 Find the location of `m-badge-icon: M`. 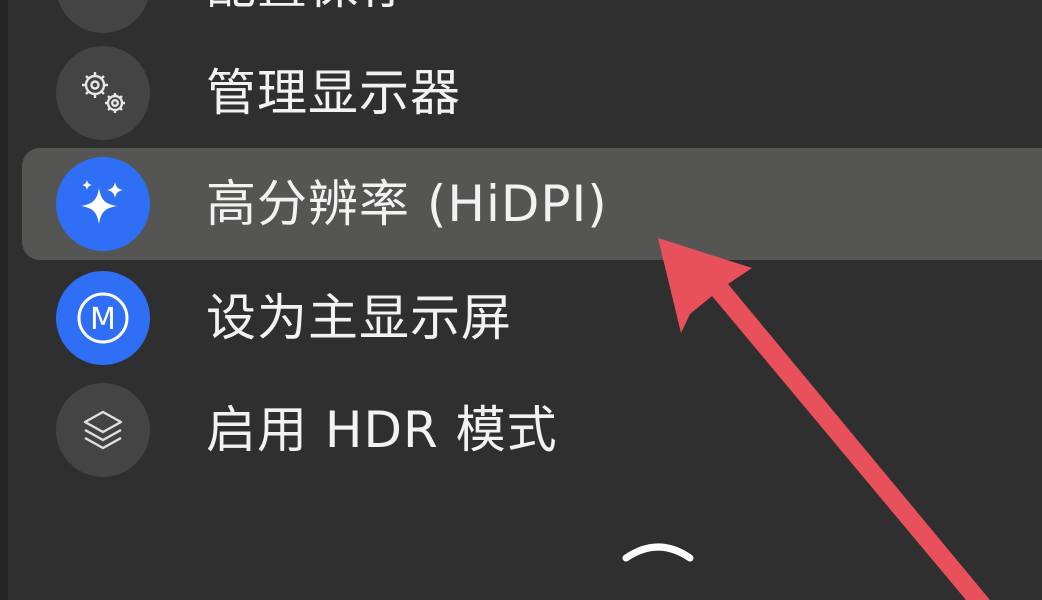

m-badge-icon: M is located at coordinates (103, 318).